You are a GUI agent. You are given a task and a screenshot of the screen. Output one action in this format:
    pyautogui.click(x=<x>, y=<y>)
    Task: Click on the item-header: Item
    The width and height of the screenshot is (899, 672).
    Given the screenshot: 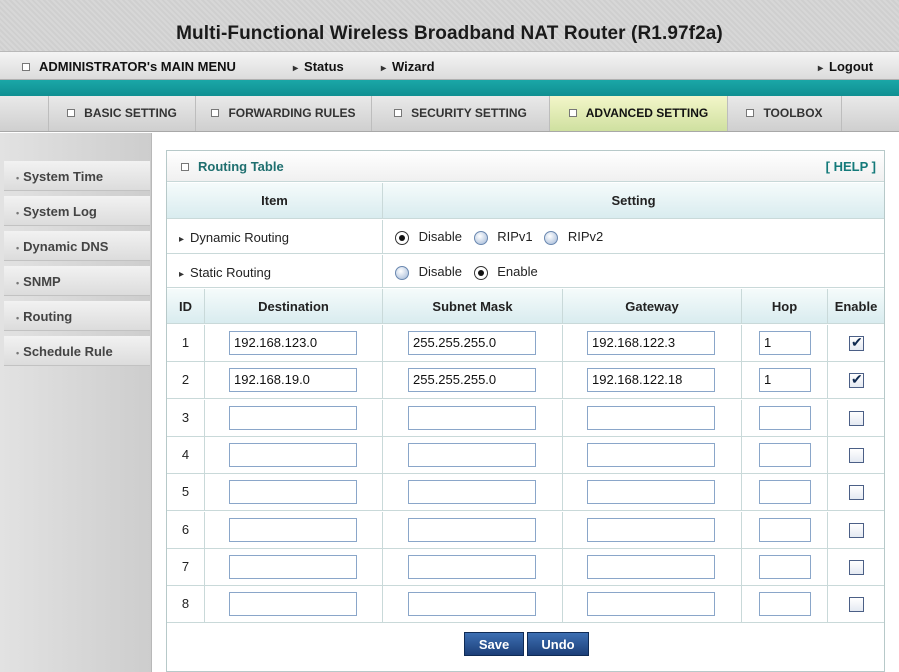 What is the action you would take?
    pyautogui.click(x=274, y=200)
    